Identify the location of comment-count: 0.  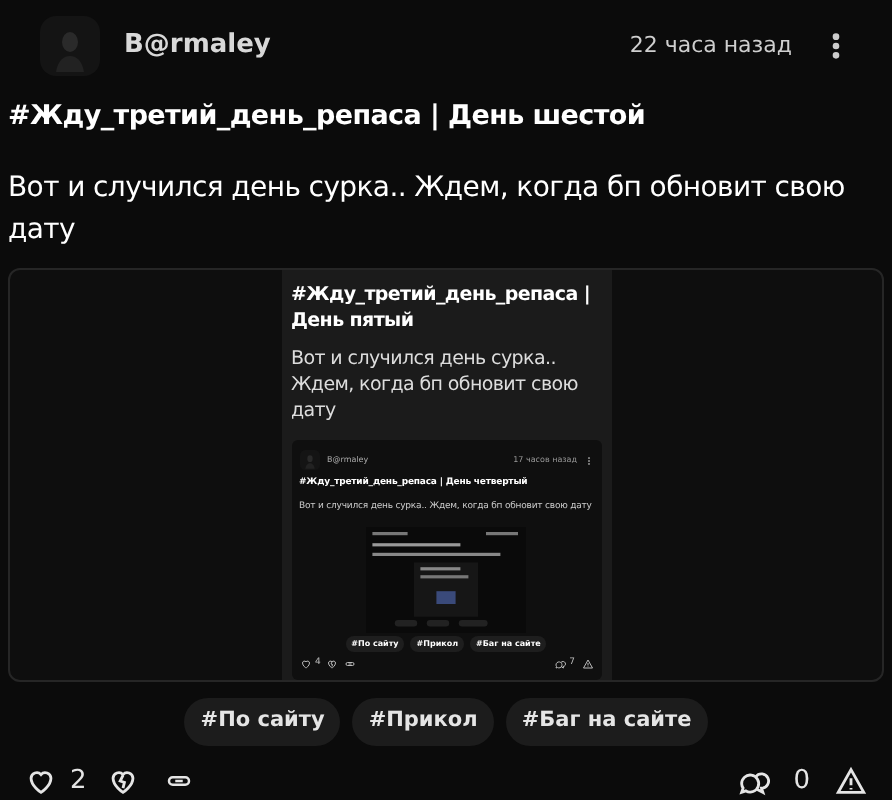
(801, 781).